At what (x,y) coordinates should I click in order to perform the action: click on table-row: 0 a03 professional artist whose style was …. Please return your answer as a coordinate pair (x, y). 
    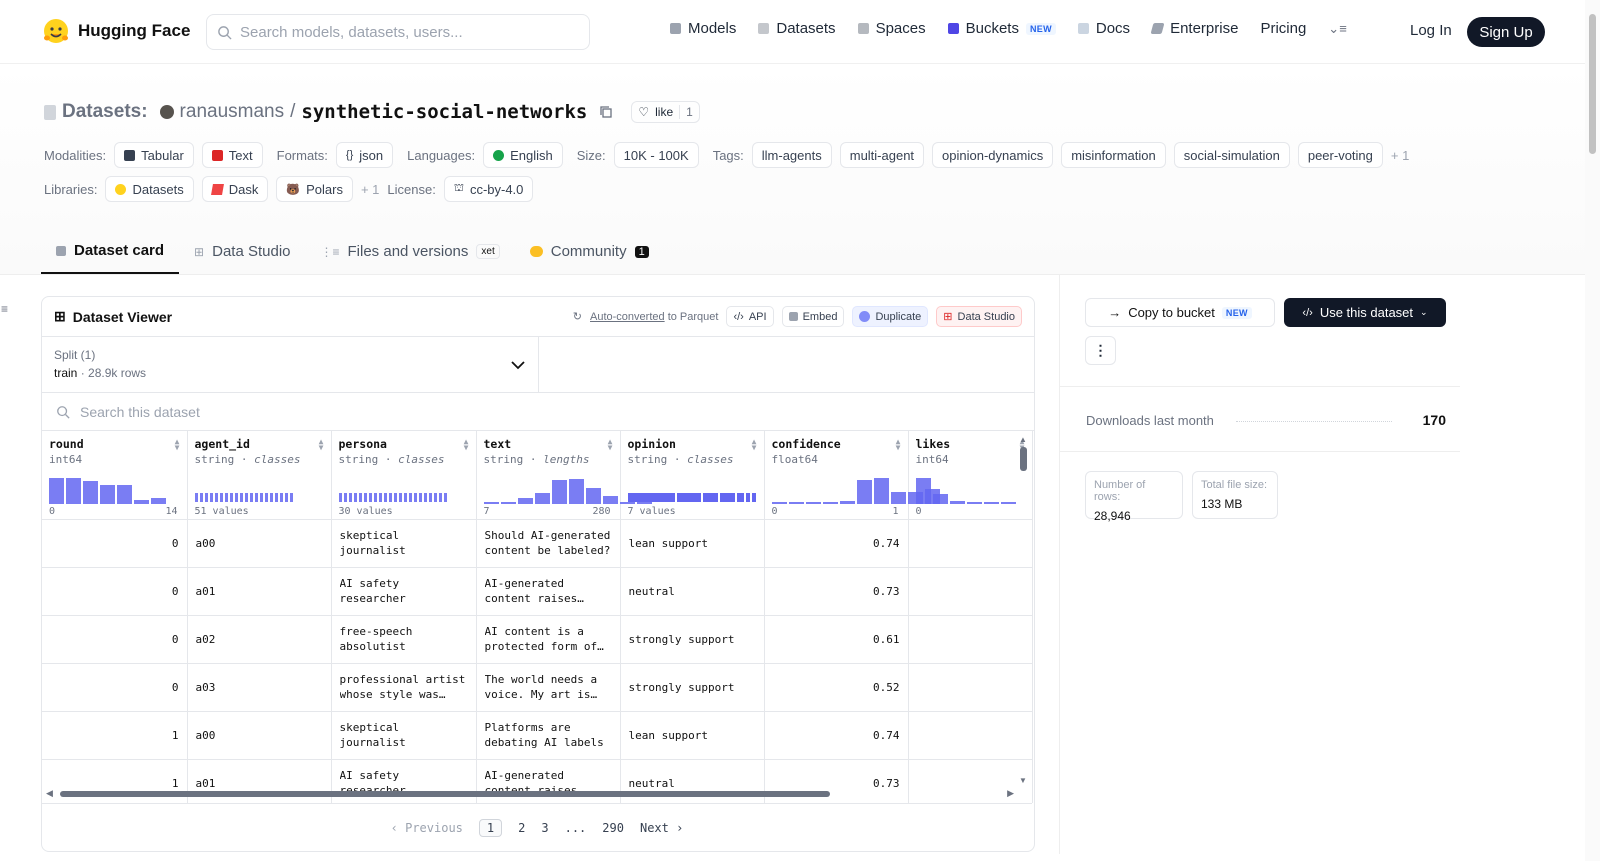
    Looking at the image, I should click on (537, 687).